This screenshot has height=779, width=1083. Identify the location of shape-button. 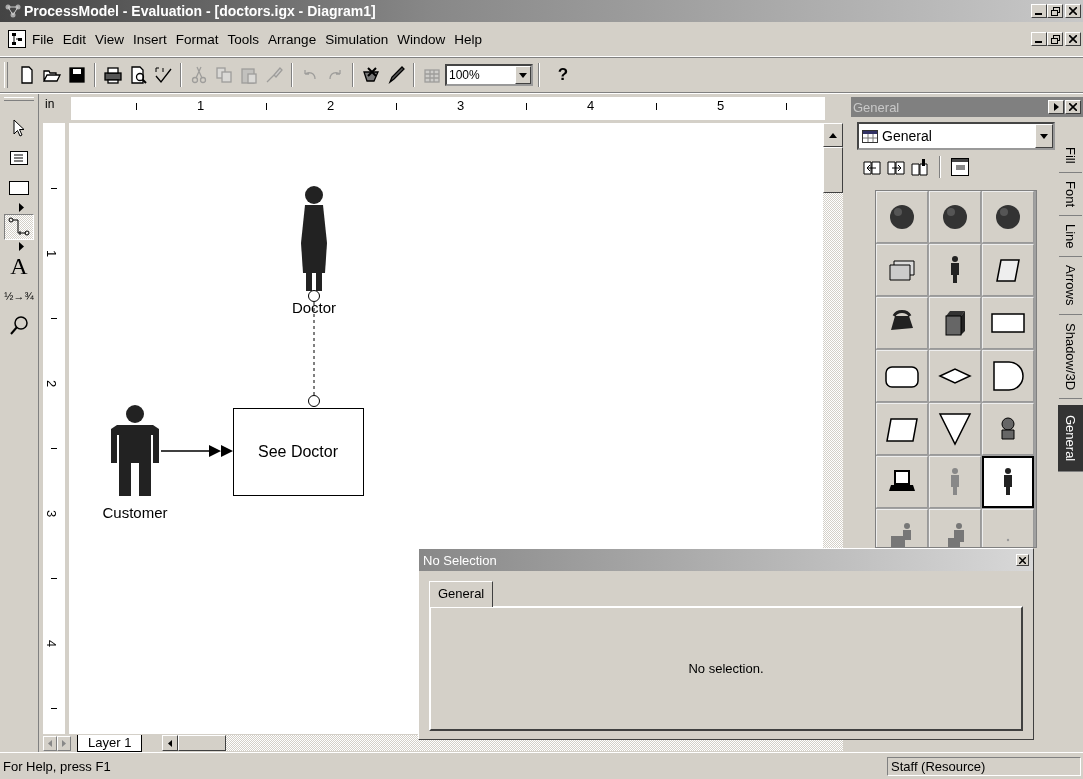
(1008, 482).